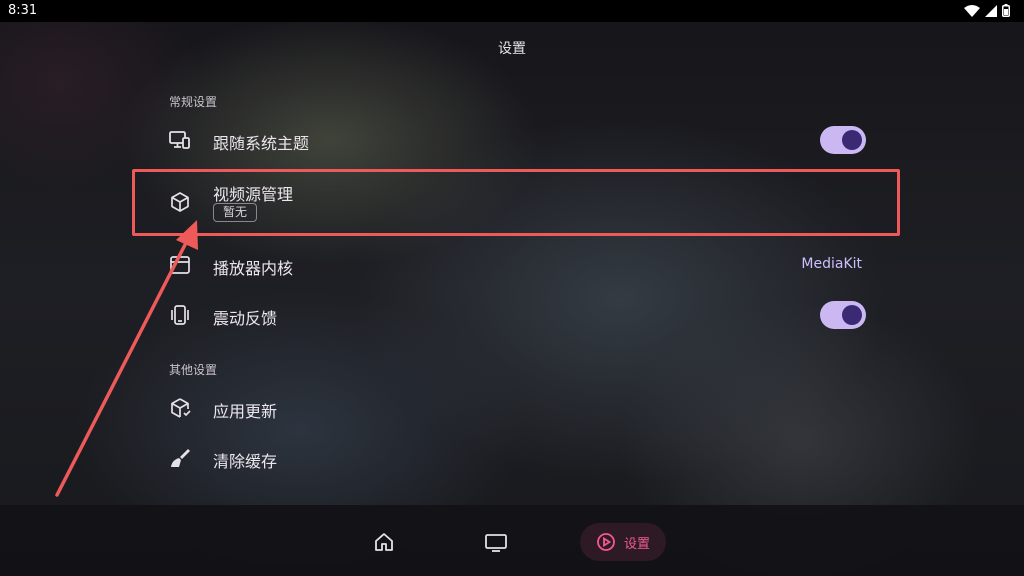 Image resolution: width=1024 pixels, height=576 pixels. I want to click on nav-settings-label: 设置, so click(636, 544).